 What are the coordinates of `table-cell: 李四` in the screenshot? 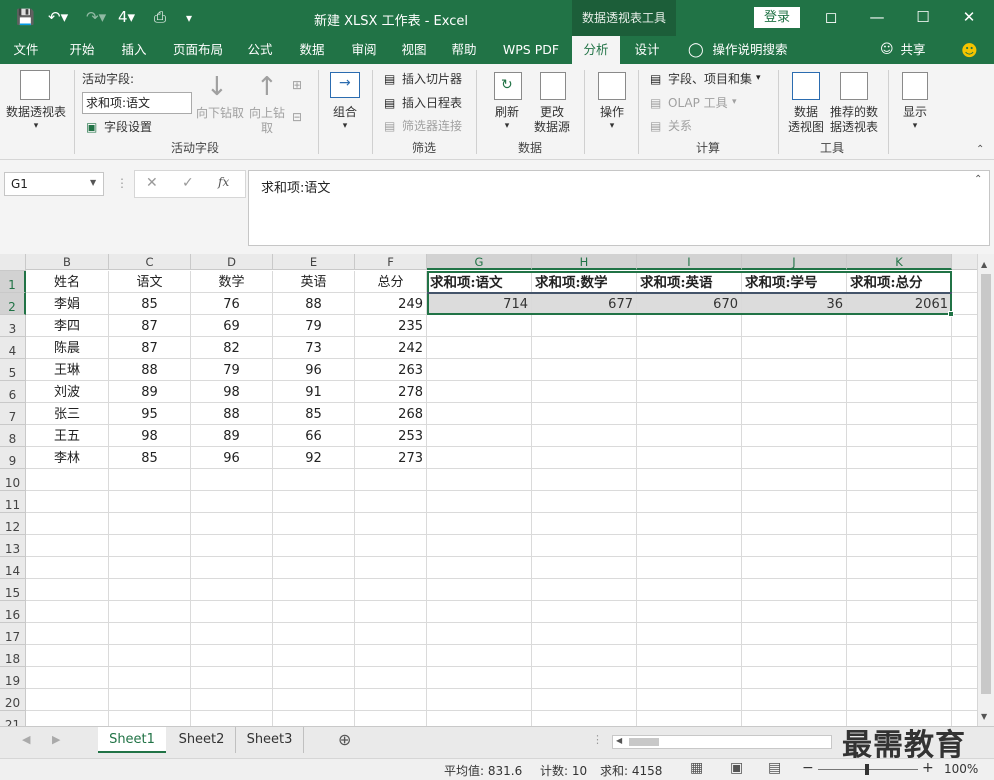 It's located at (67, 326).